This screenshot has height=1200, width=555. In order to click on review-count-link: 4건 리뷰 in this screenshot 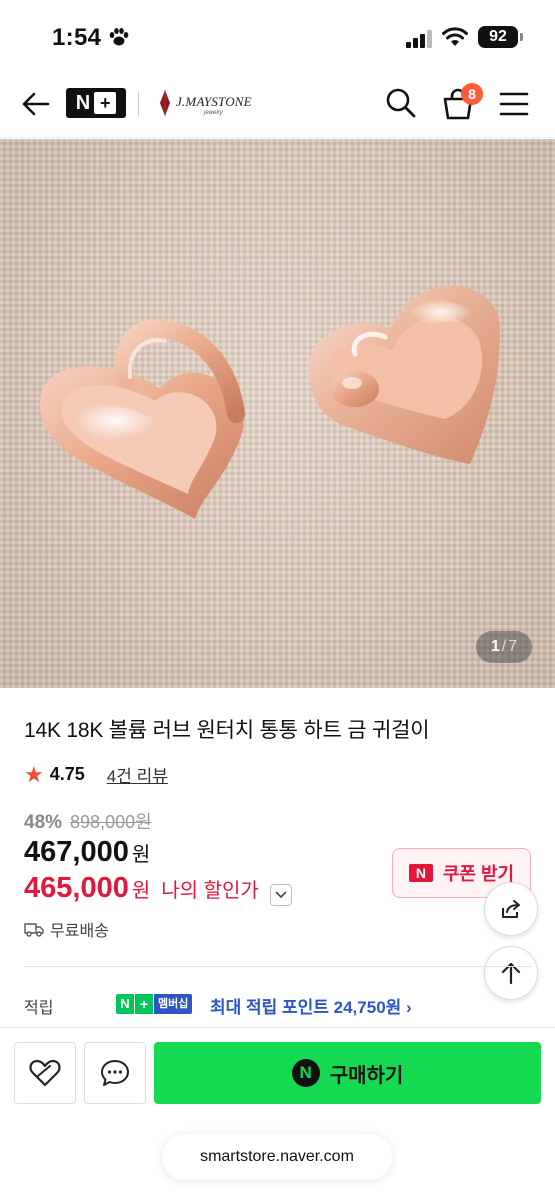, I will do `click(137, 774)`.